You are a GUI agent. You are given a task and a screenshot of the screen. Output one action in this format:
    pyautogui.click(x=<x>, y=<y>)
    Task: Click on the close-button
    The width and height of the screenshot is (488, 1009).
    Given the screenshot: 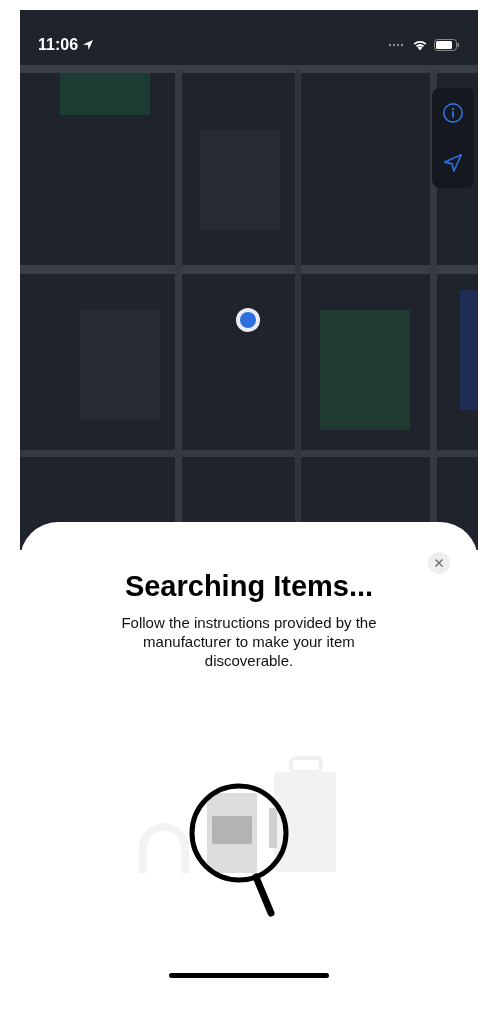 What is the action you would take?
    pyautogui.click(x=439, y=563)
    